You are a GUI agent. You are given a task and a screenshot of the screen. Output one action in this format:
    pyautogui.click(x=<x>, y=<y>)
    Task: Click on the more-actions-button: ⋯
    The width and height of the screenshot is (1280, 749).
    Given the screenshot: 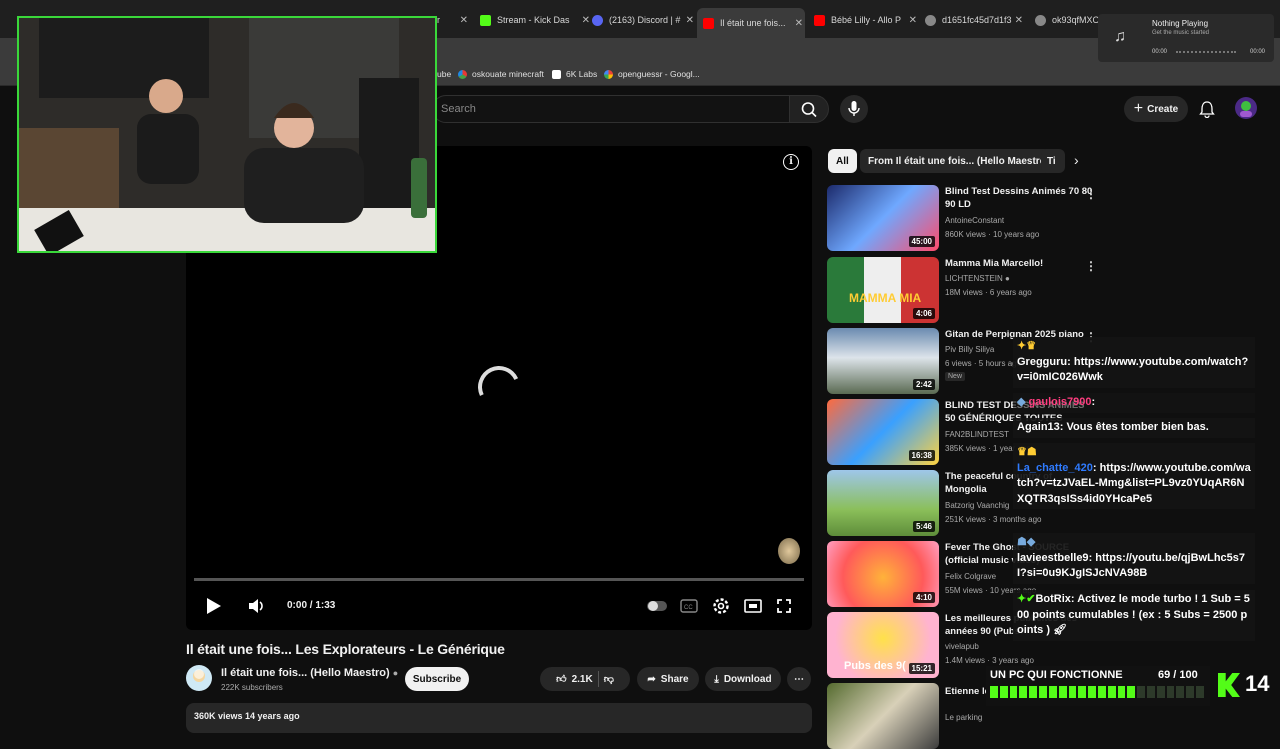 What is the action you would take?
    pyautogui.click(x=799, y=679)
    